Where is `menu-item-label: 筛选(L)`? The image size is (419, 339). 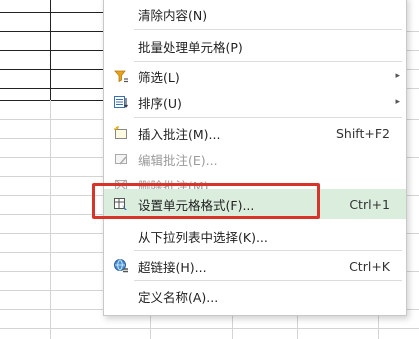
menu-item-label: 筛选(L) is located at coordinates (159, 77).